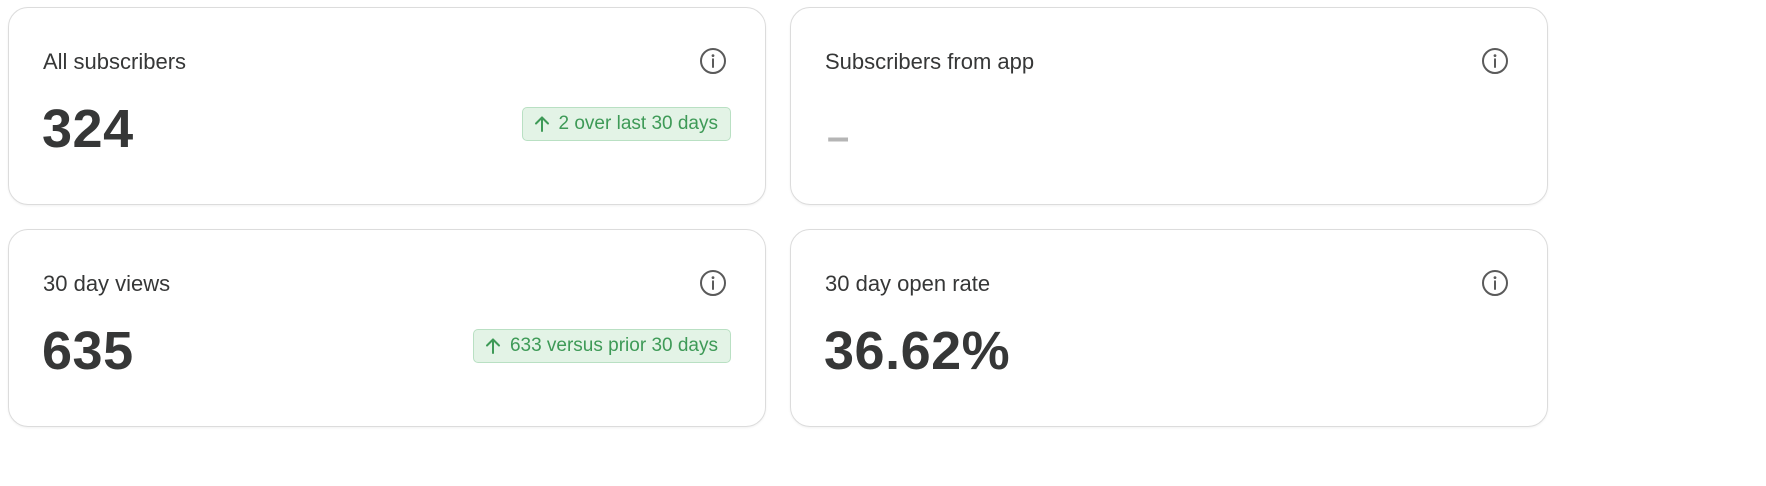  I want to click on metric-value: 36.62%, so click(917, 351).